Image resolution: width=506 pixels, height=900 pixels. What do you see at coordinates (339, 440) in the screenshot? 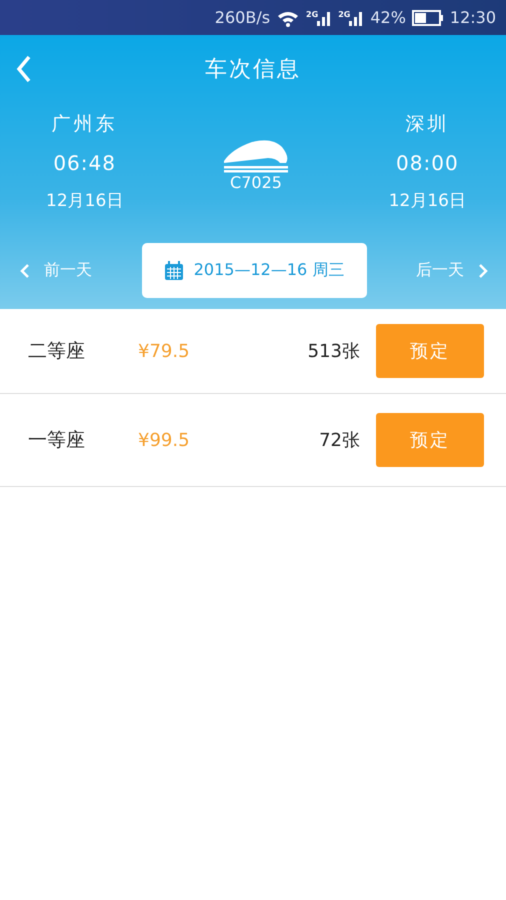
I see `ticket-count: 72张` at bounding box center [339, 440].